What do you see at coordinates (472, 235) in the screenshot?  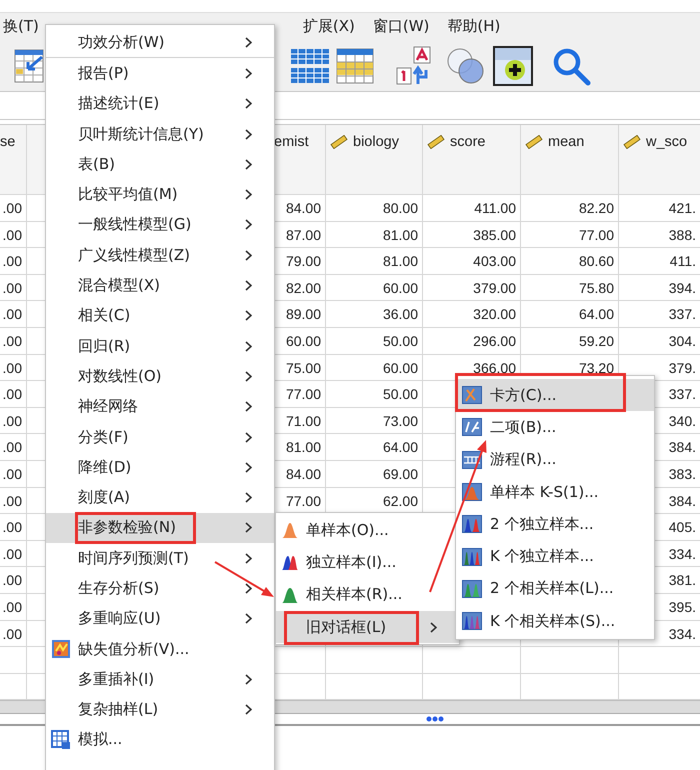 I see `table-cell: 385.00` at bounding box center [472, 235].